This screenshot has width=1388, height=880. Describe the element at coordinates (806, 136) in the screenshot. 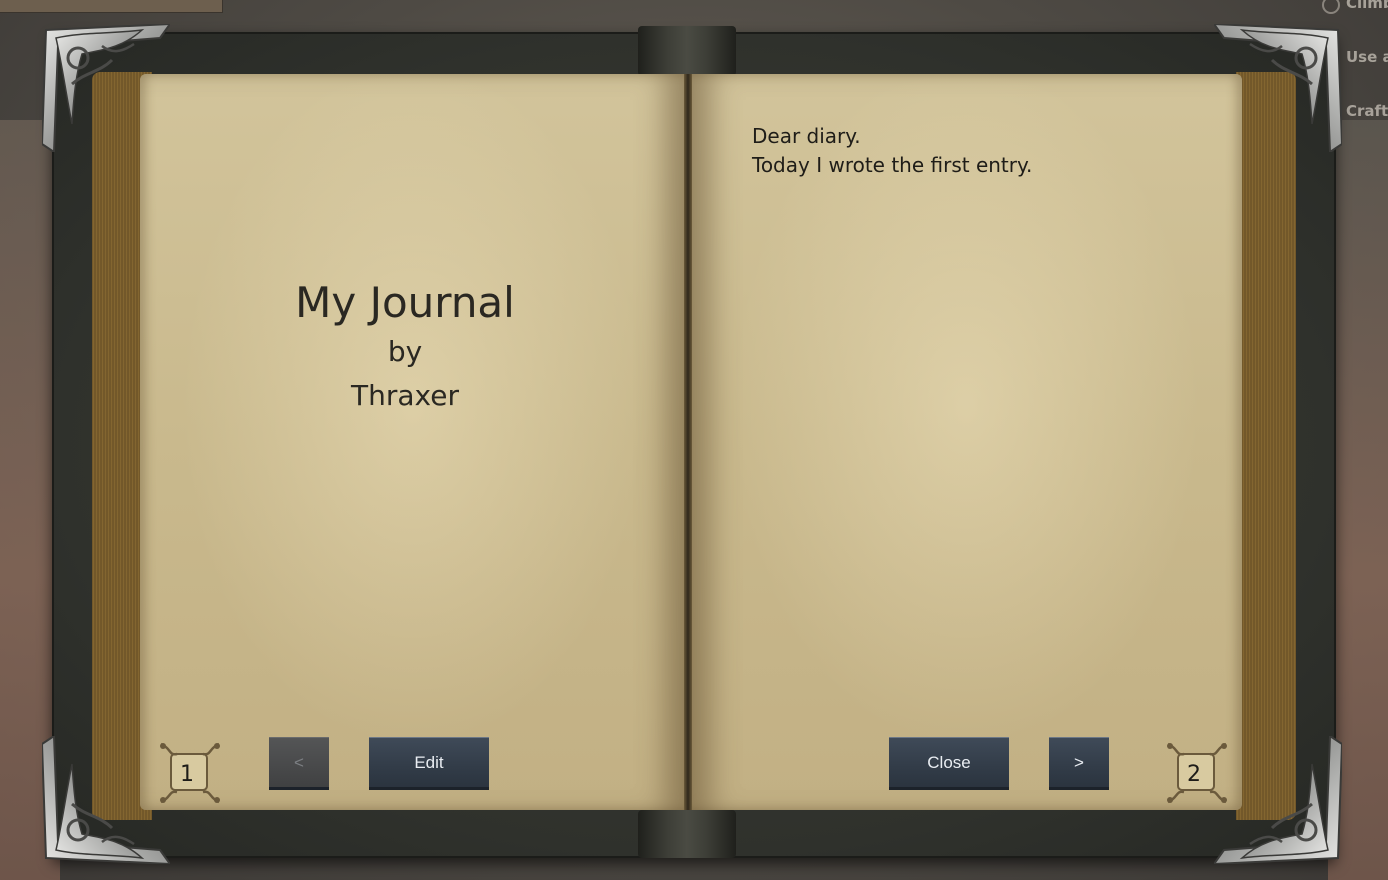

I see `entry-line: Dear diary.` at that location.